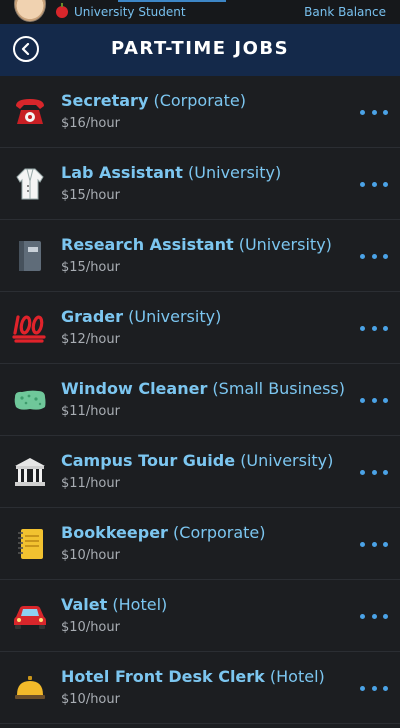 Image resolution: width=400 pixels, height=728 pixels. Describe the element at coordinates (200, 688) in the screenshot. I see `job-row-hotel-front-desk-clerk: Hotel Front Desk Clerk (Hotel) $10/hour` at that location.